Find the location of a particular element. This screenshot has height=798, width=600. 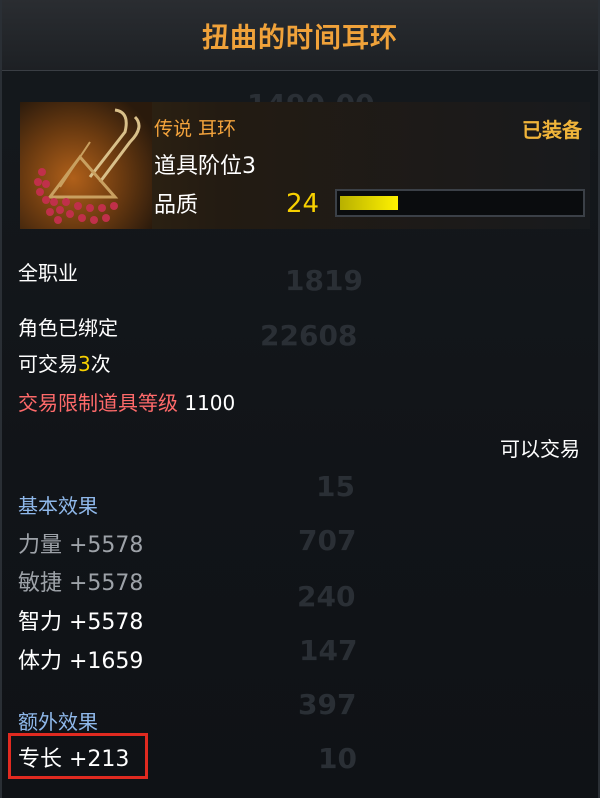

quality-bar is located at coordinates (460, 203).